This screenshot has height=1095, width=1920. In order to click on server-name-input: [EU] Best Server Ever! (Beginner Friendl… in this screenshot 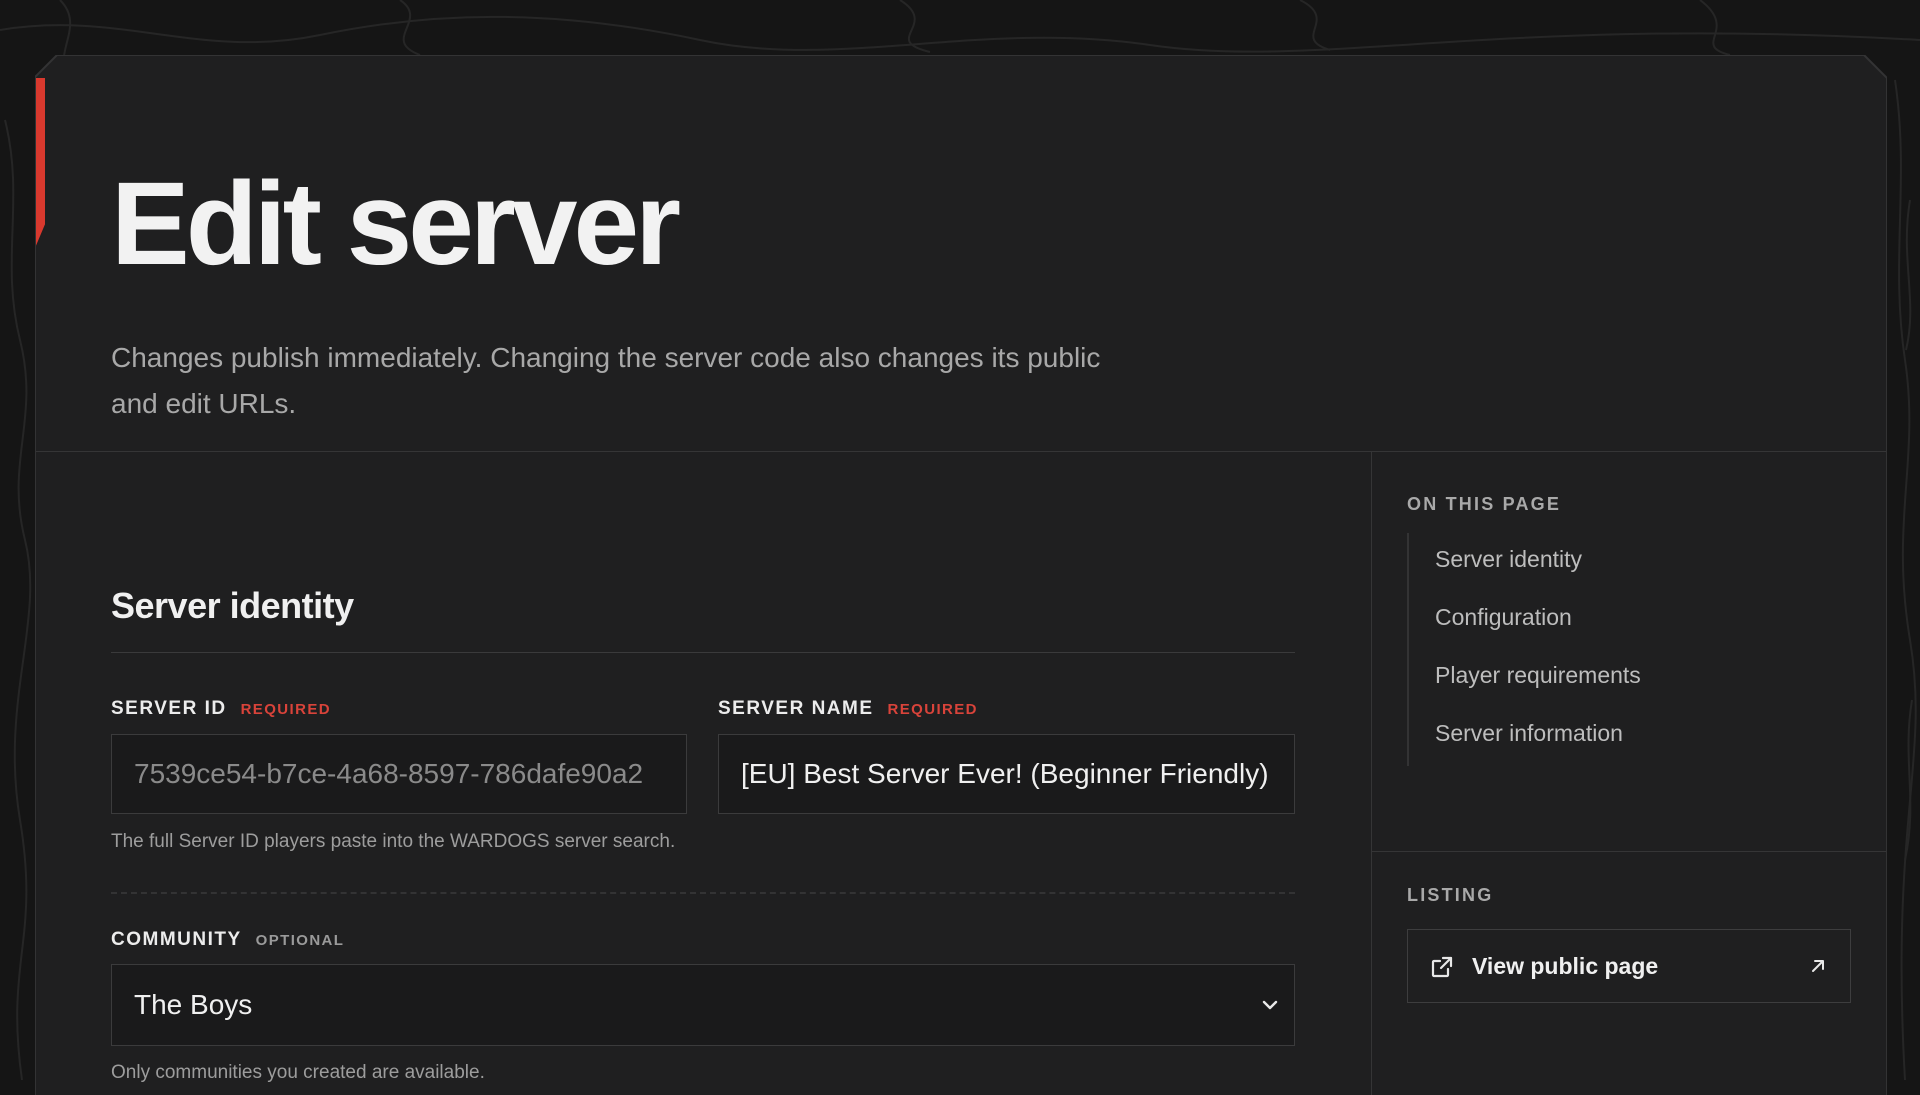, I will do `click(1006, 774)`.